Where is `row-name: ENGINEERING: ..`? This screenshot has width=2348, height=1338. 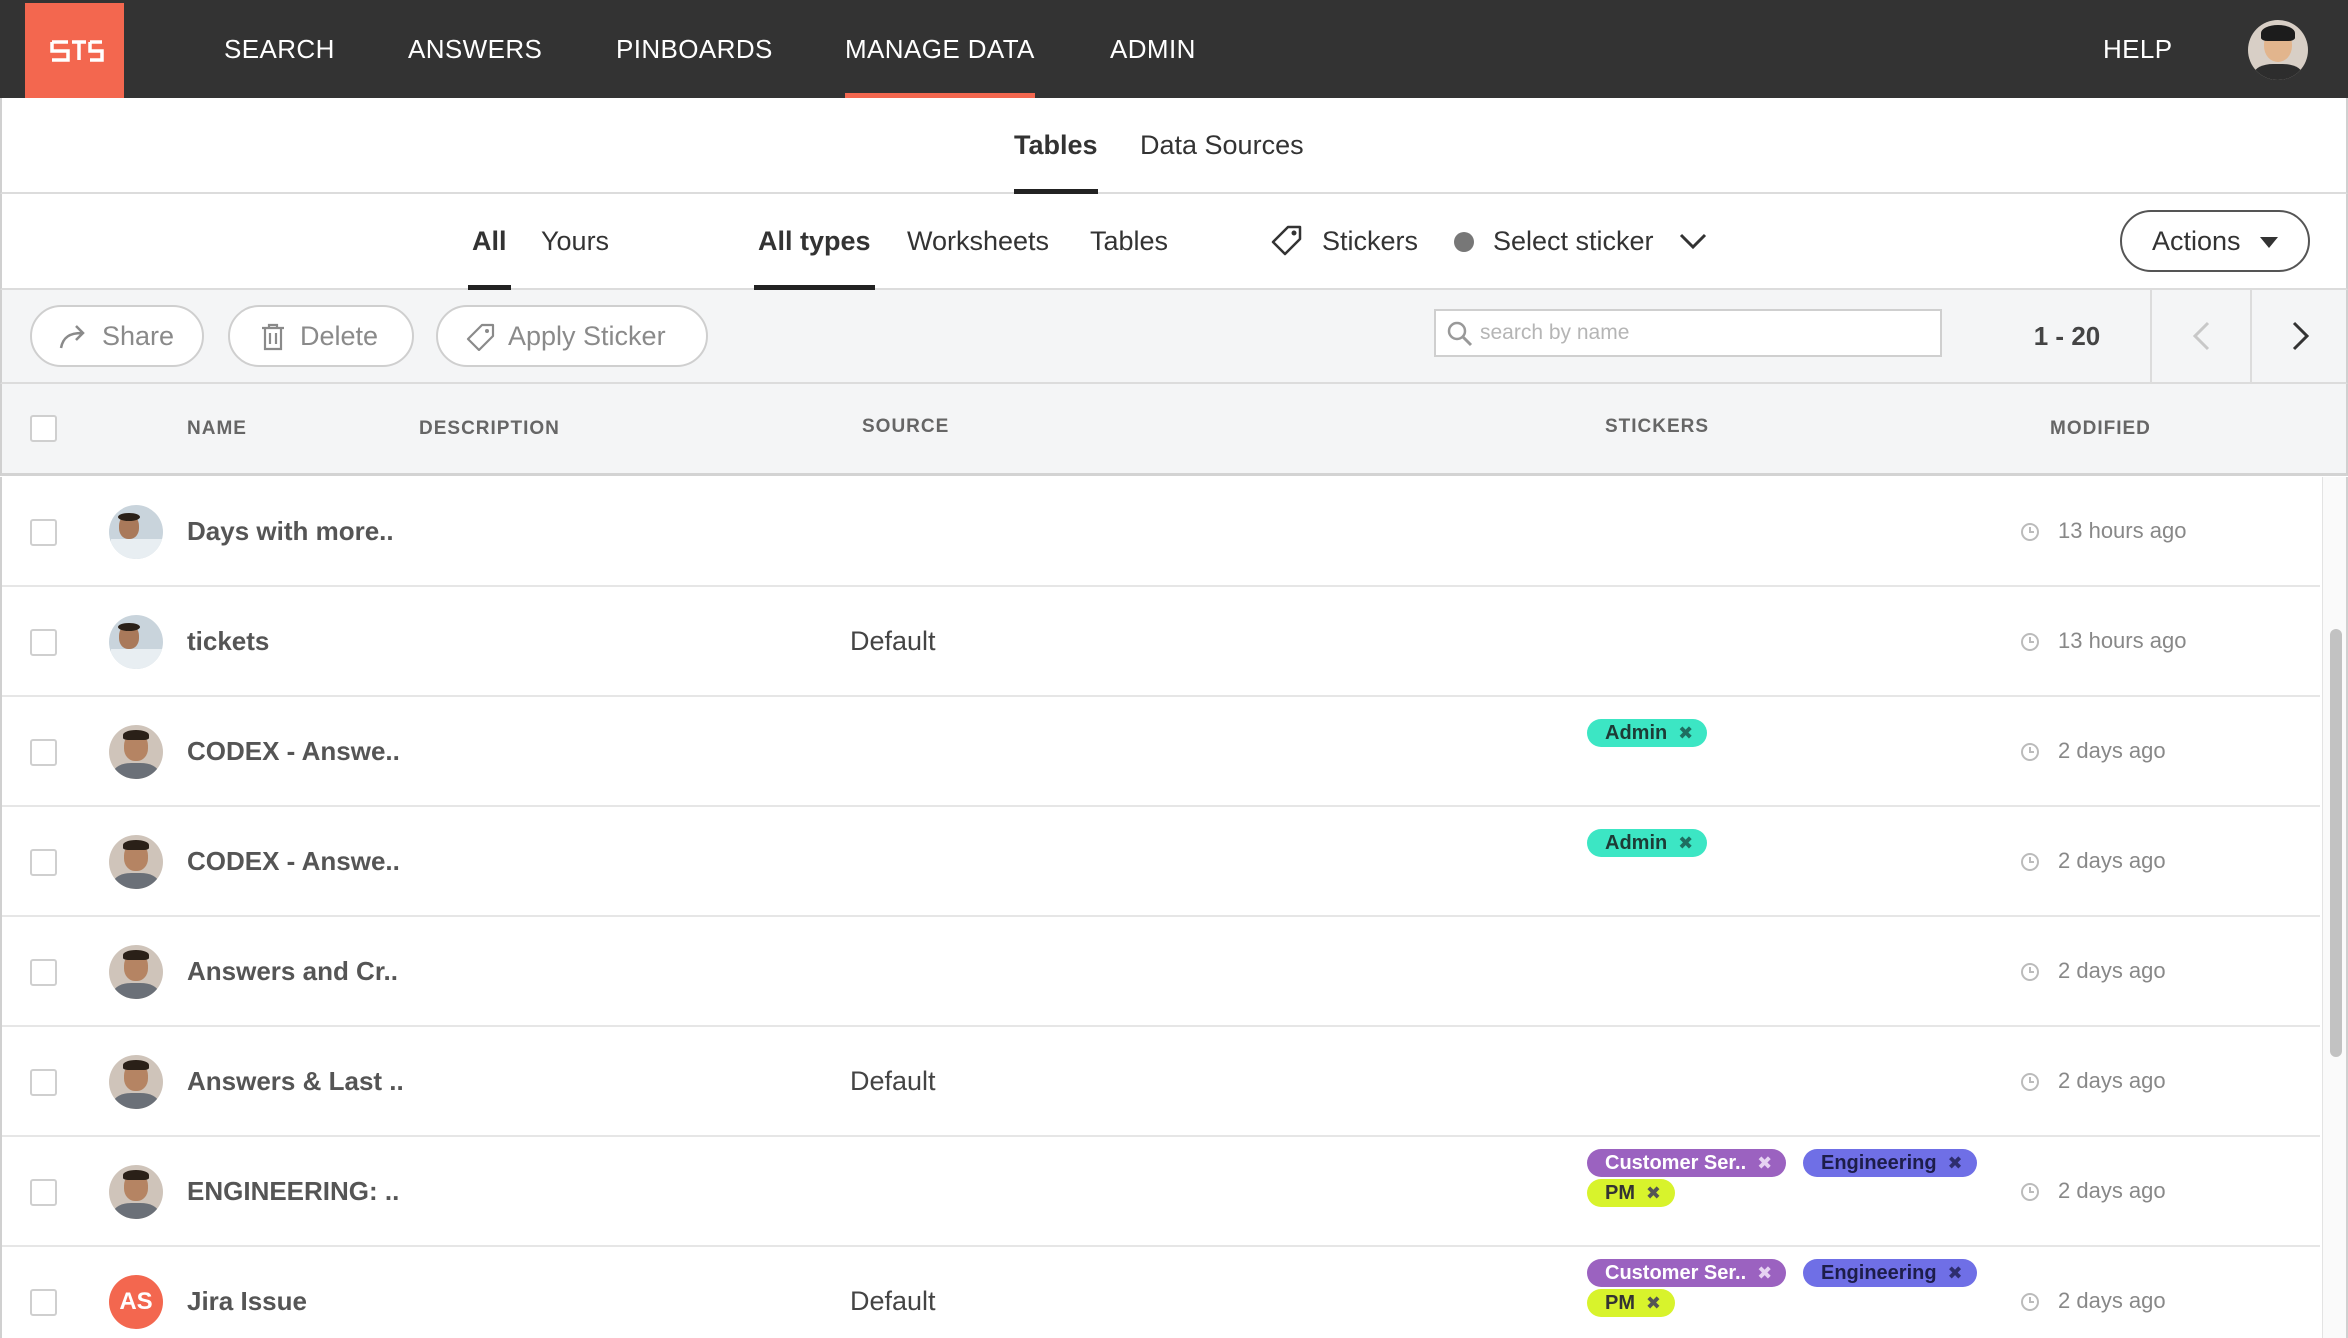 row-name: ENGINEERING: .. is located at coordinates (293, 1191).